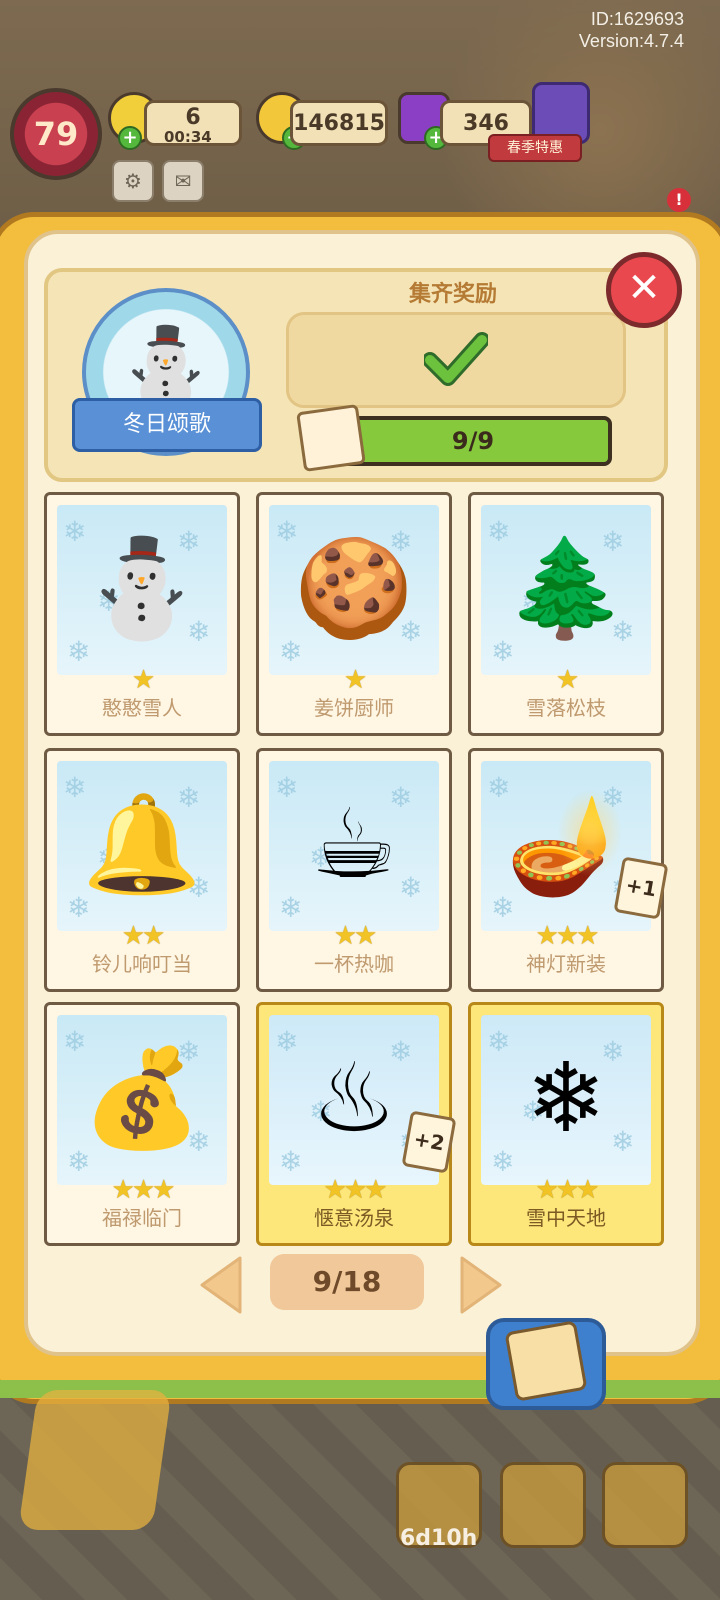  Describe the element at coordinates (456, 359) in the screenshot. I see `checkmark-icon` at that location.